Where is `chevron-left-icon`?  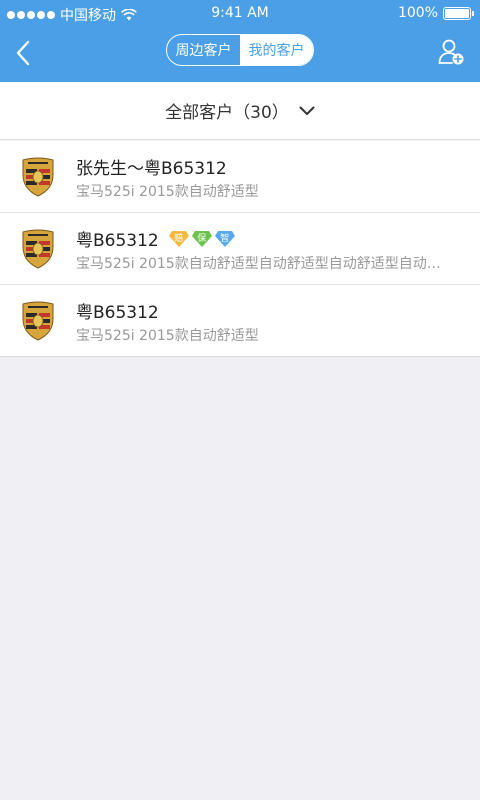 chevron-left-icon is located at coordinates (23, 53).